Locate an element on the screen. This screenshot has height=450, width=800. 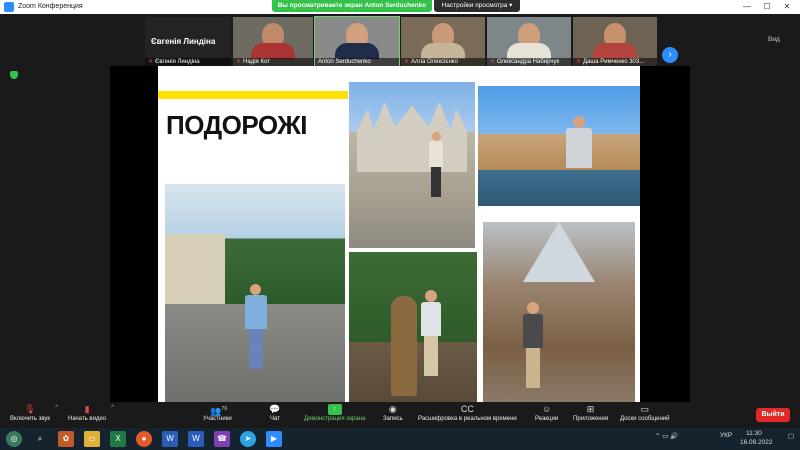
photo-venice is located at coordinates (559, 146).